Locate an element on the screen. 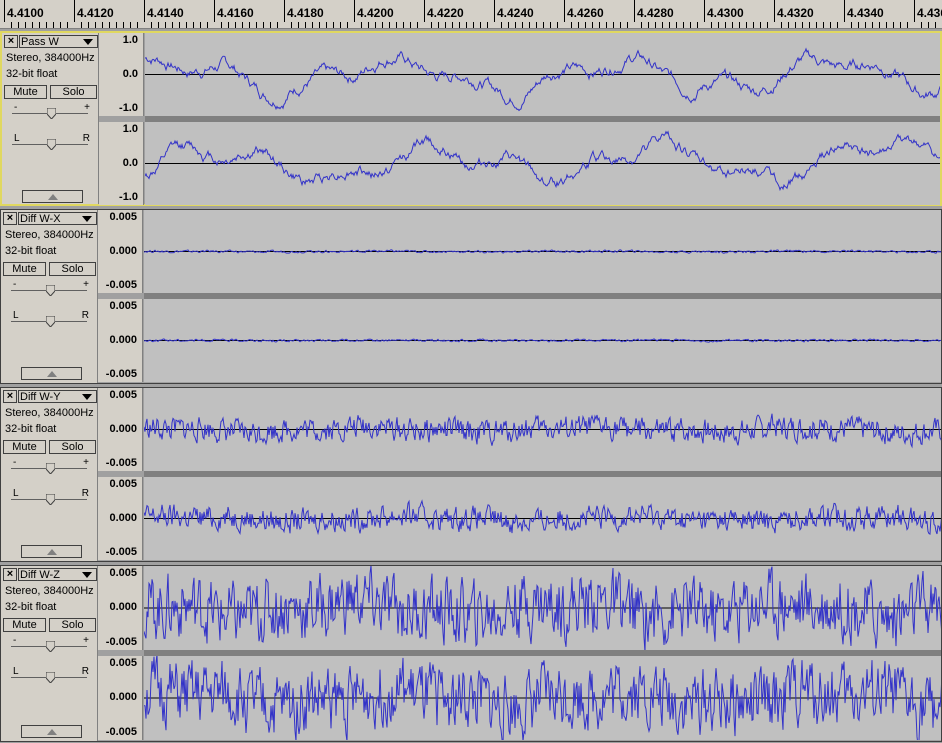 The width and height of the screenshot is (942, 743). track-name-menu: Diff W-Z is located at coordinates (57, 574).